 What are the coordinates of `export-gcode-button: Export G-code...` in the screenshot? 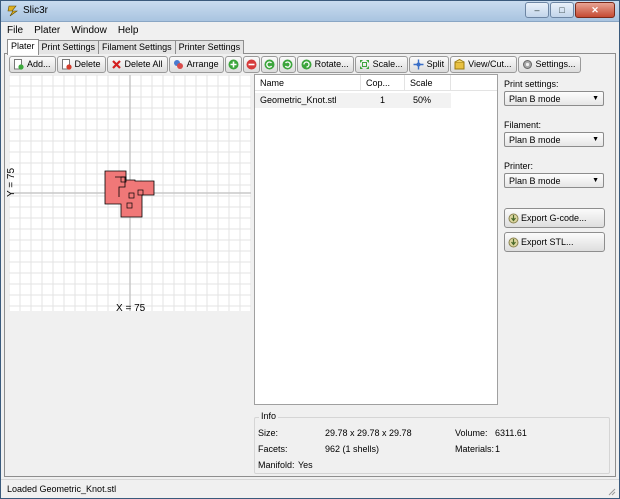 It's located at (554, 218).